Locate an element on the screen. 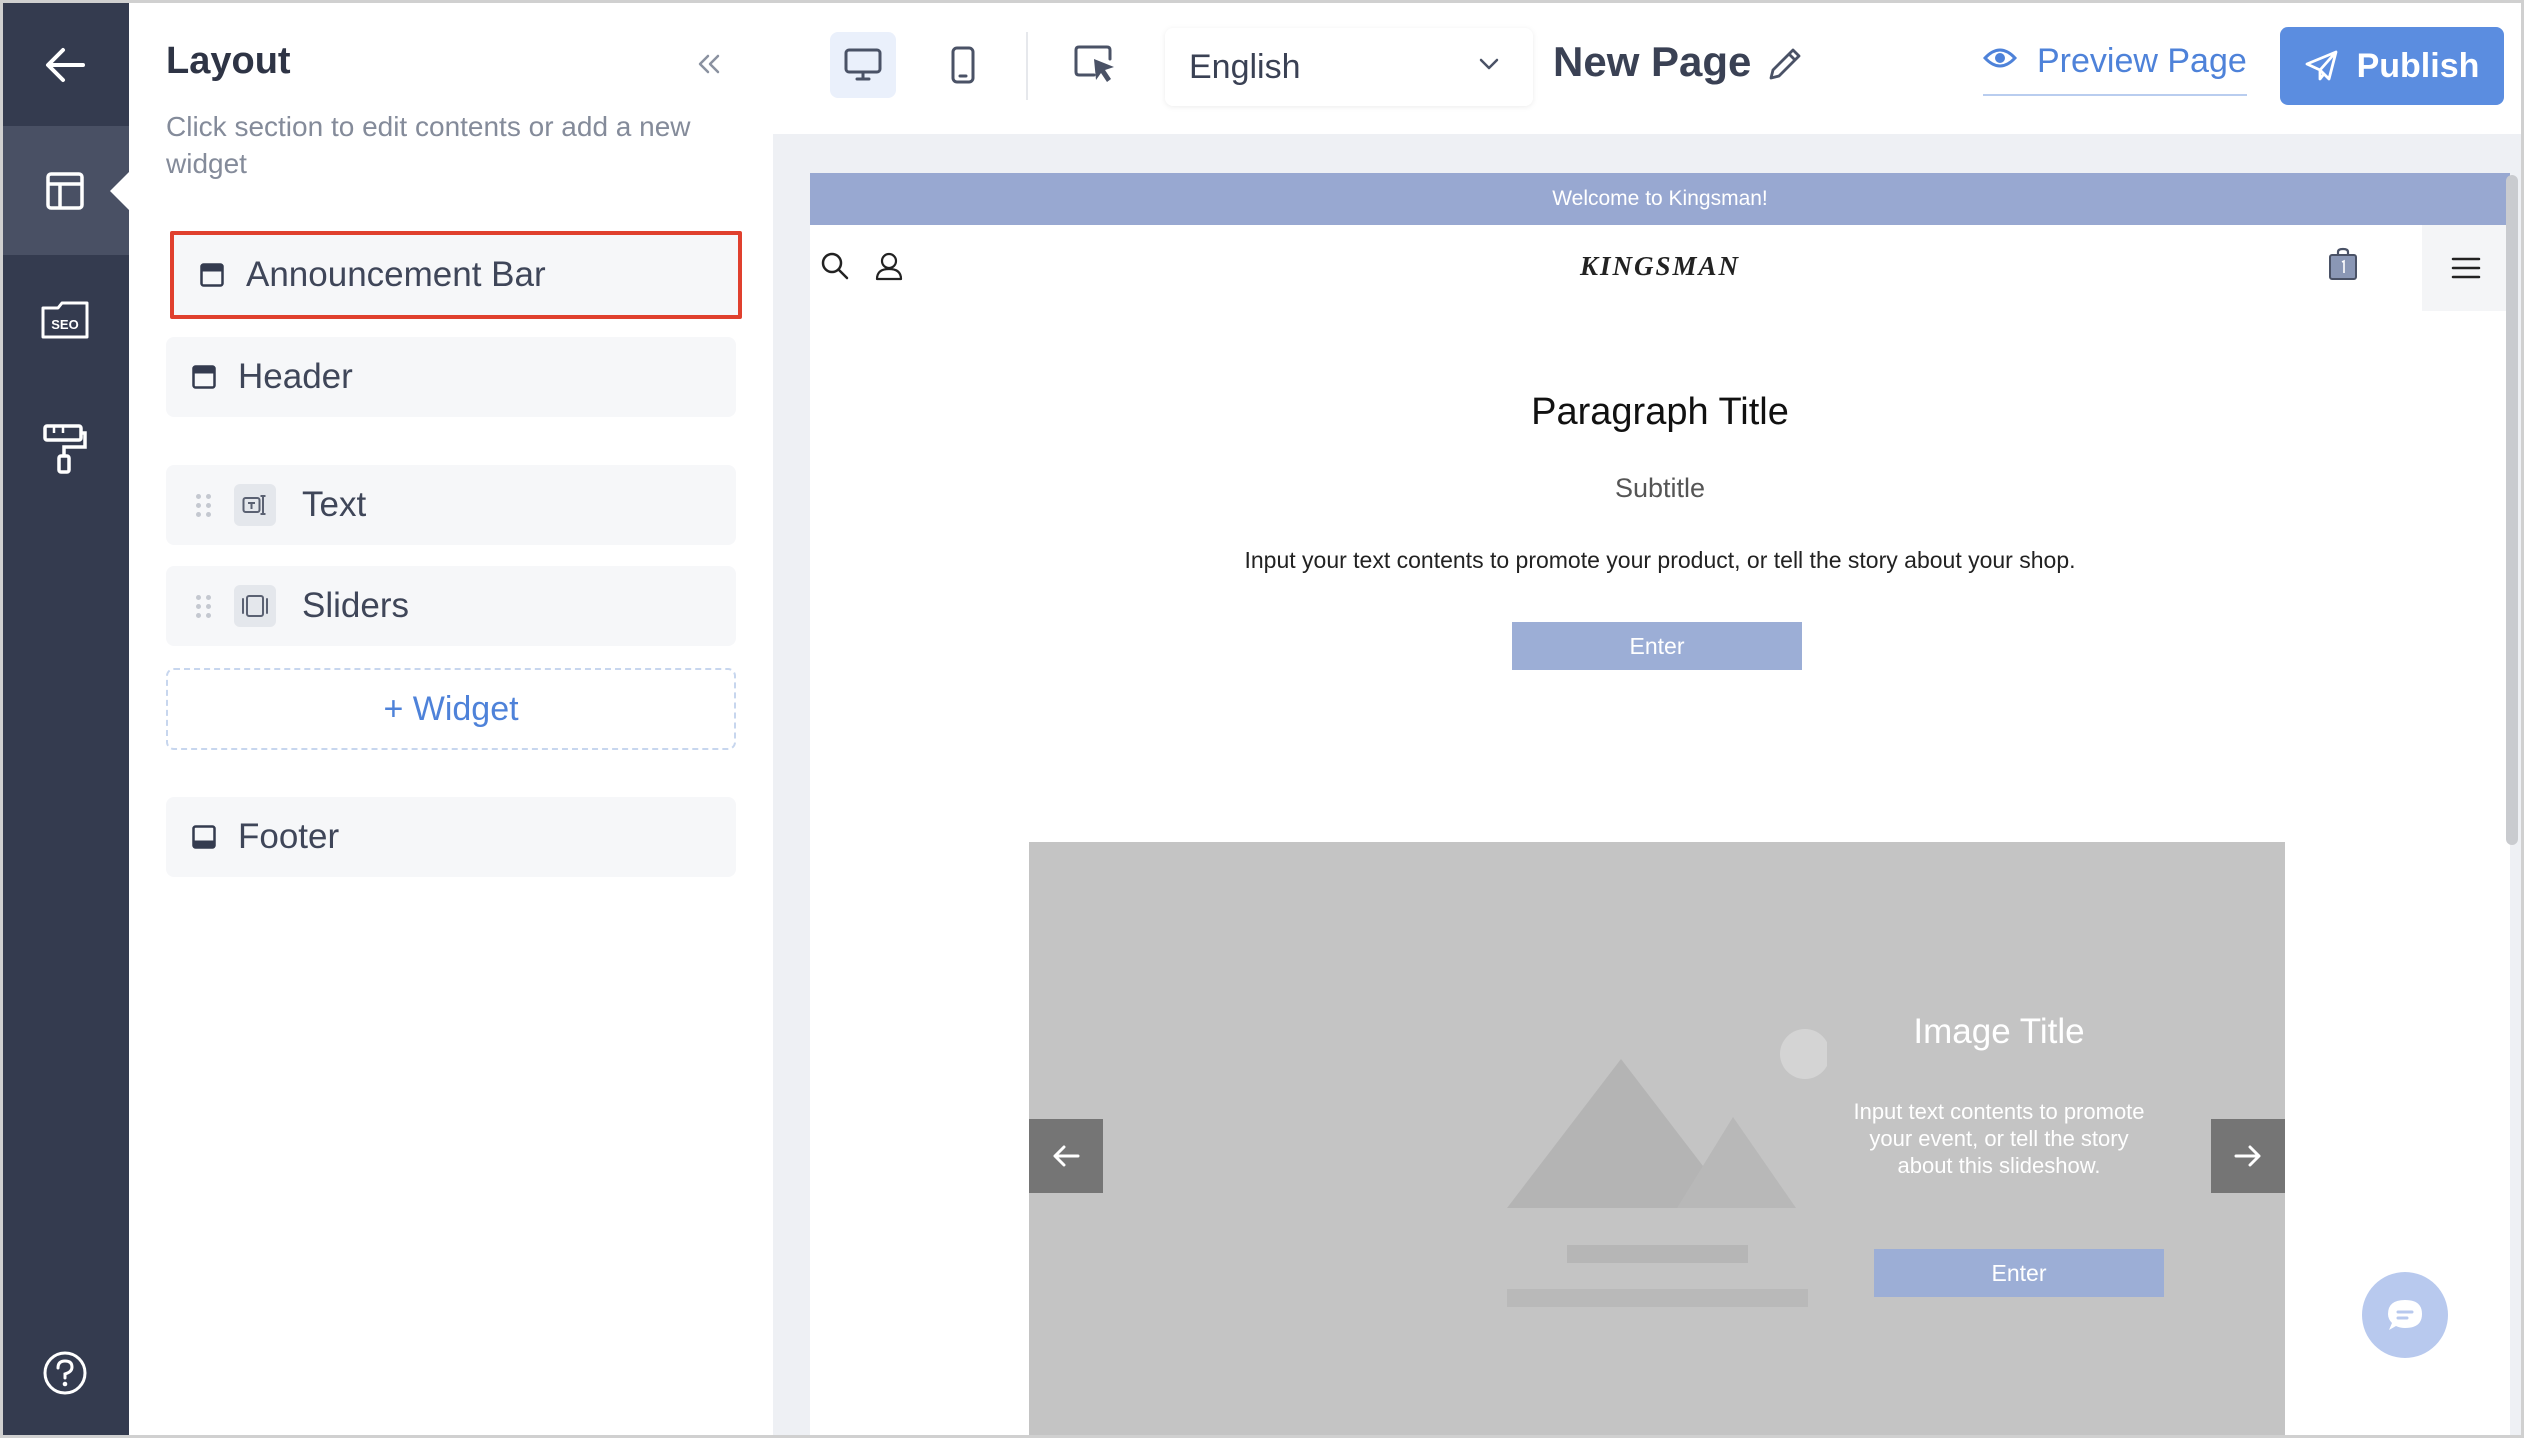  announcement-bar: Welcome to Kingsman! is located at coordinates (1660, 199).